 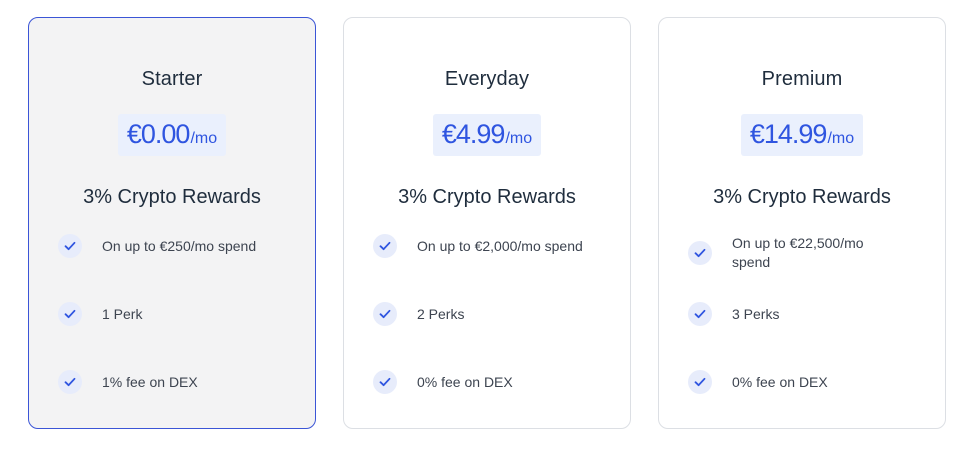 I want to click on feature-text: 1% fee on DEX, so click(x=150, y=381).